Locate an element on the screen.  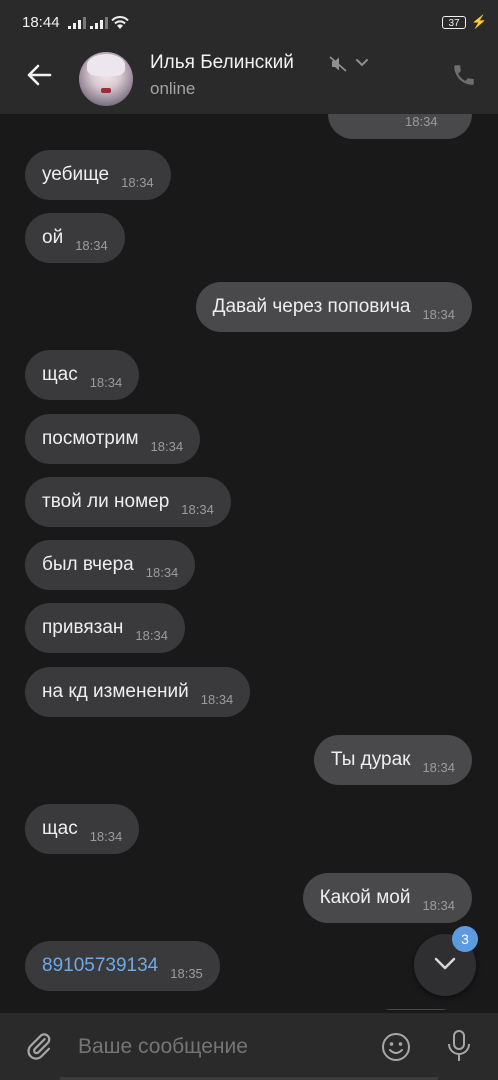
message-bubble: ой 18:34 is located at coordinates (75, 238).